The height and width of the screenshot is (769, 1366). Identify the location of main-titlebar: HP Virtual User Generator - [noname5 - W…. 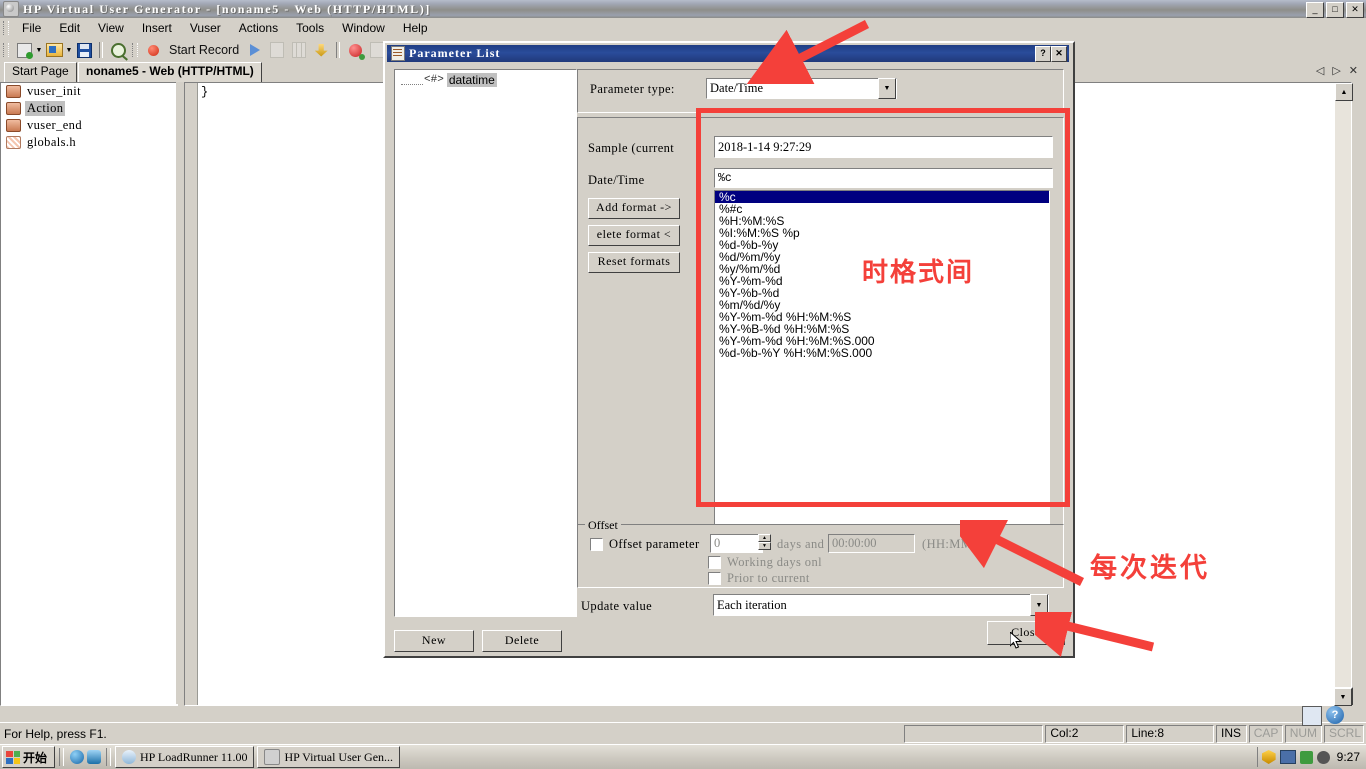
(683, 9).